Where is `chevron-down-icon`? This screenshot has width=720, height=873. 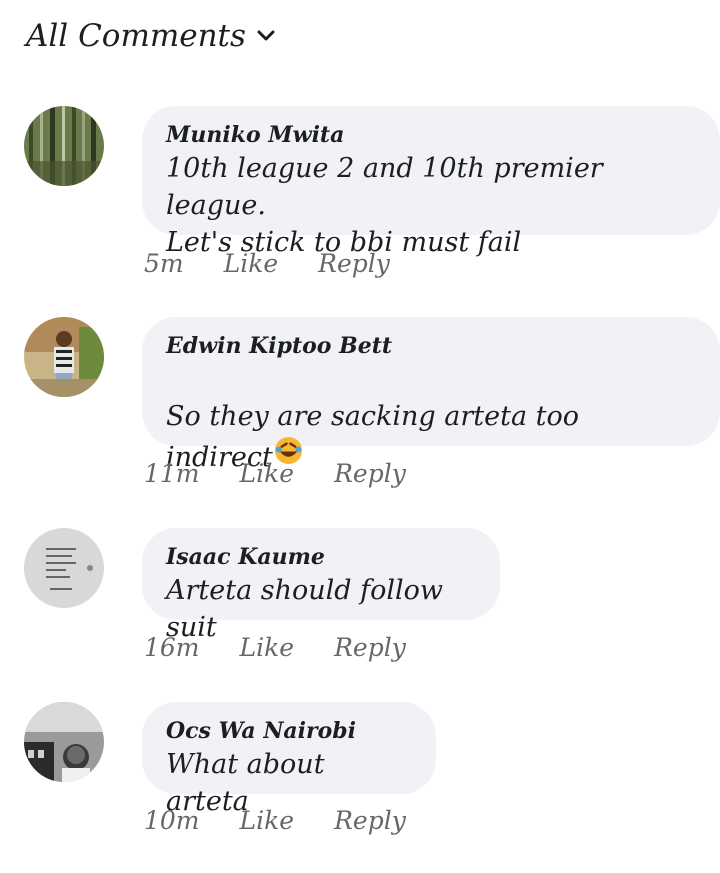
chevron-down-icon is located at coordinates (266, 35).